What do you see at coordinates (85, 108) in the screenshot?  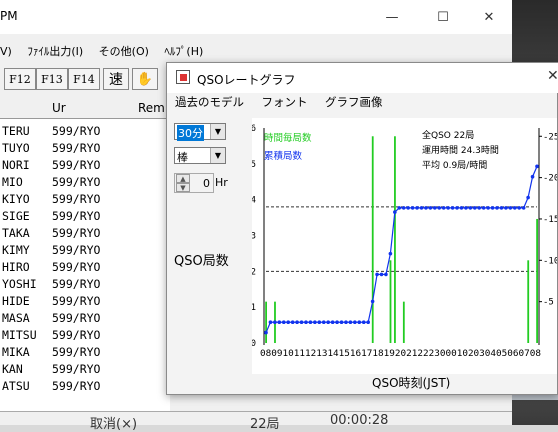 I see `log-header: Ur Rem` at bounding box center [85, 108].